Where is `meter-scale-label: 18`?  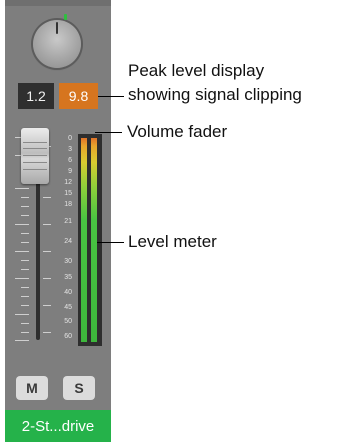 meter-scale-label: 18 is located at coordinates (68, 204).